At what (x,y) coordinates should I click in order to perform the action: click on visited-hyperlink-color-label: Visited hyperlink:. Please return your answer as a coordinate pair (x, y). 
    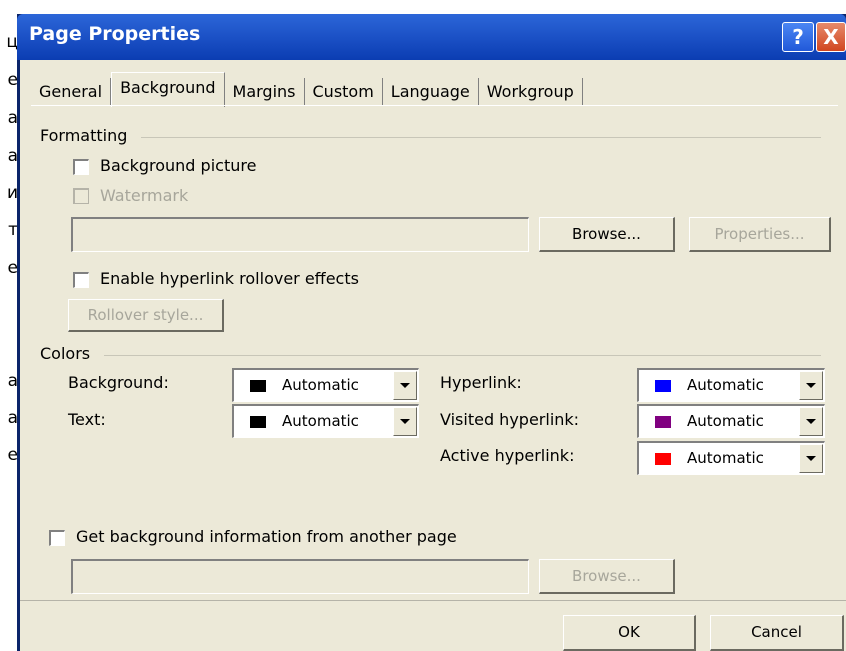
    Looking at the image, I should click on (510, 419).